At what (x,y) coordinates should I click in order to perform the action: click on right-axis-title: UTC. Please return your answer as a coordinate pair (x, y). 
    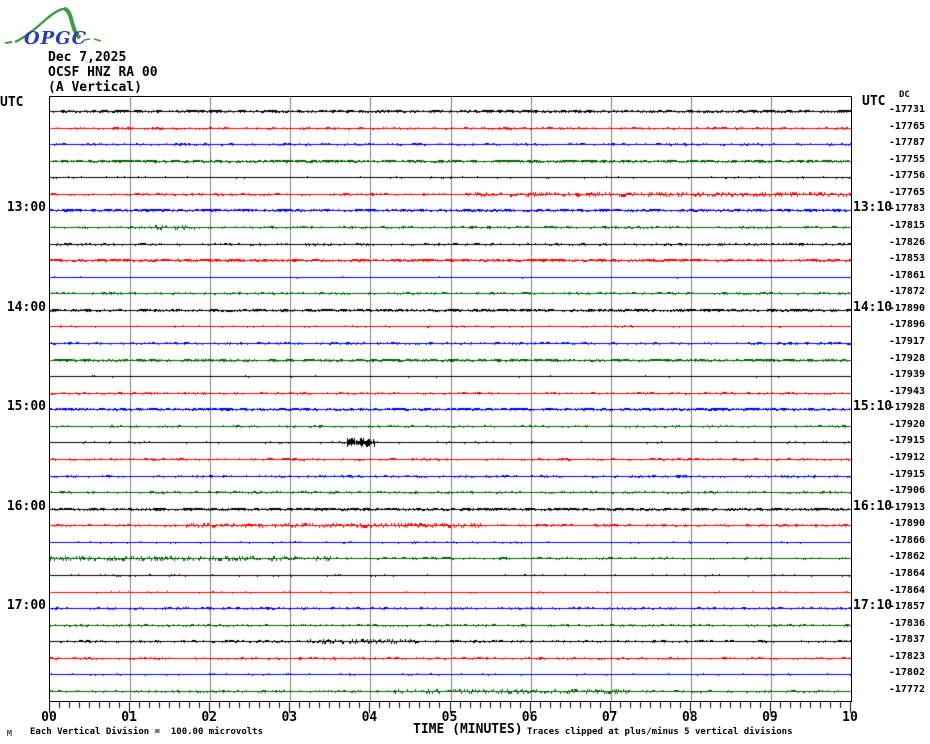
    Looking at the image, I should click on (874, 101).